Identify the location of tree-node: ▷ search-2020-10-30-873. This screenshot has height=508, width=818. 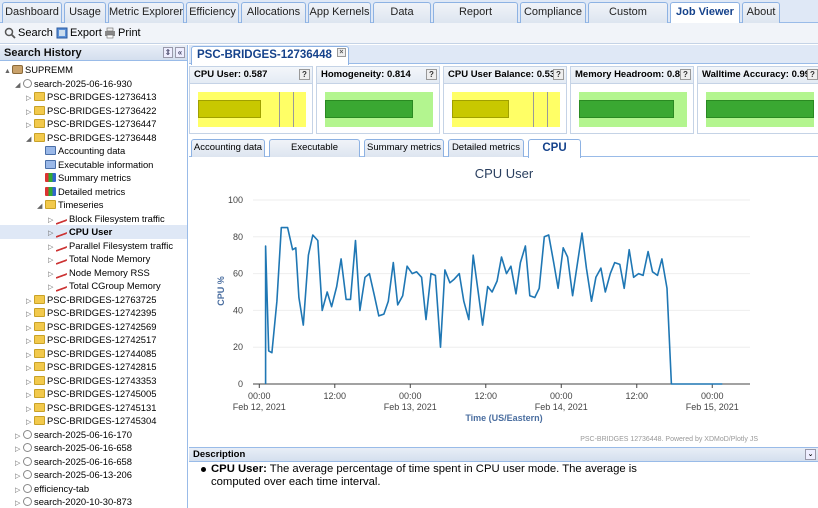
(73, 501).